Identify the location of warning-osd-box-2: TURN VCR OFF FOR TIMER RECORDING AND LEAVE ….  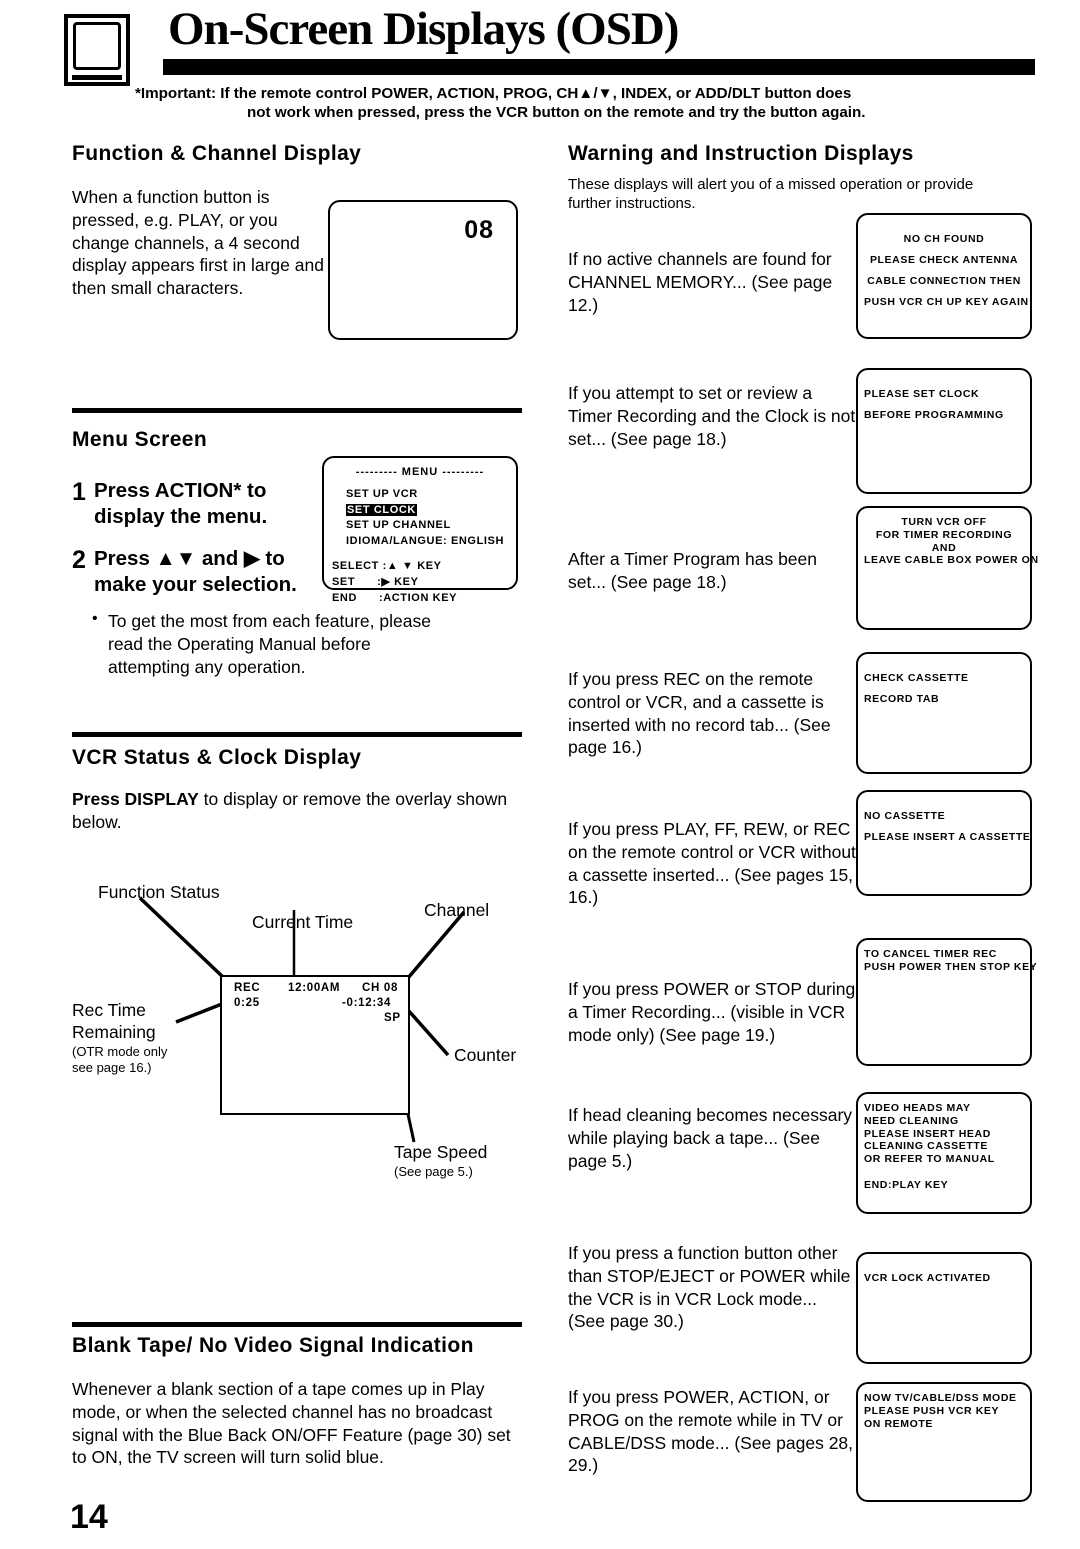
(947, 568).